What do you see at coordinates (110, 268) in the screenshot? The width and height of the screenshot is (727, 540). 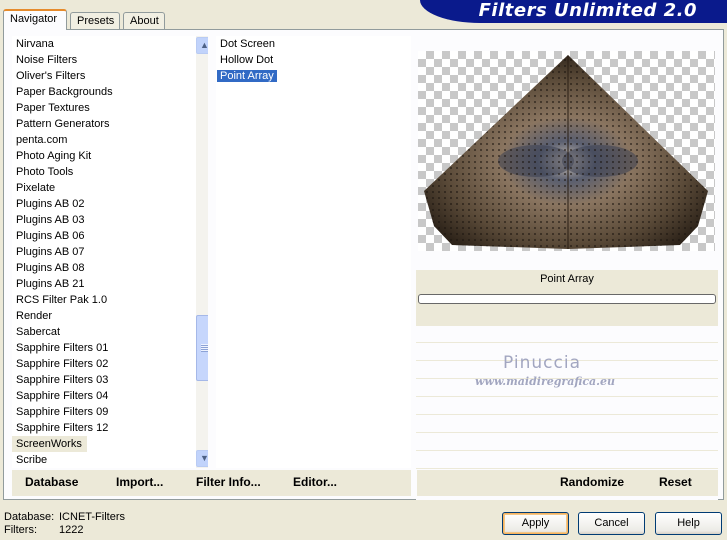 I see `category-item: Plugins AB 08` at bounding box center [110, 268].